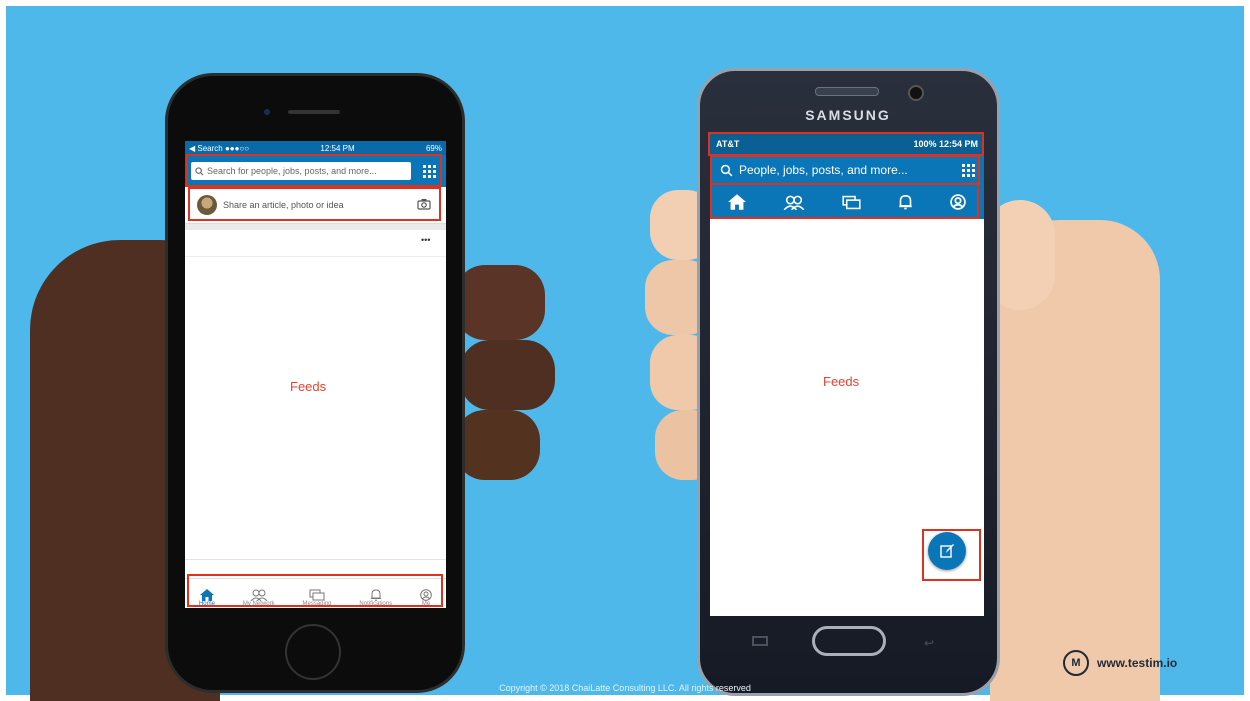 This screenshot has height=701, width=1250. Describe the element at coordinates (1137, 663) in the screenshot. I see `testim-url: www.testim.io` at that location.